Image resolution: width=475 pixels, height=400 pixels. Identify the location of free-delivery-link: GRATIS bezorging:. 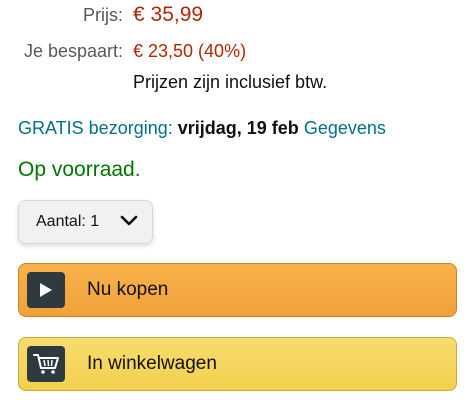
(95, 128).